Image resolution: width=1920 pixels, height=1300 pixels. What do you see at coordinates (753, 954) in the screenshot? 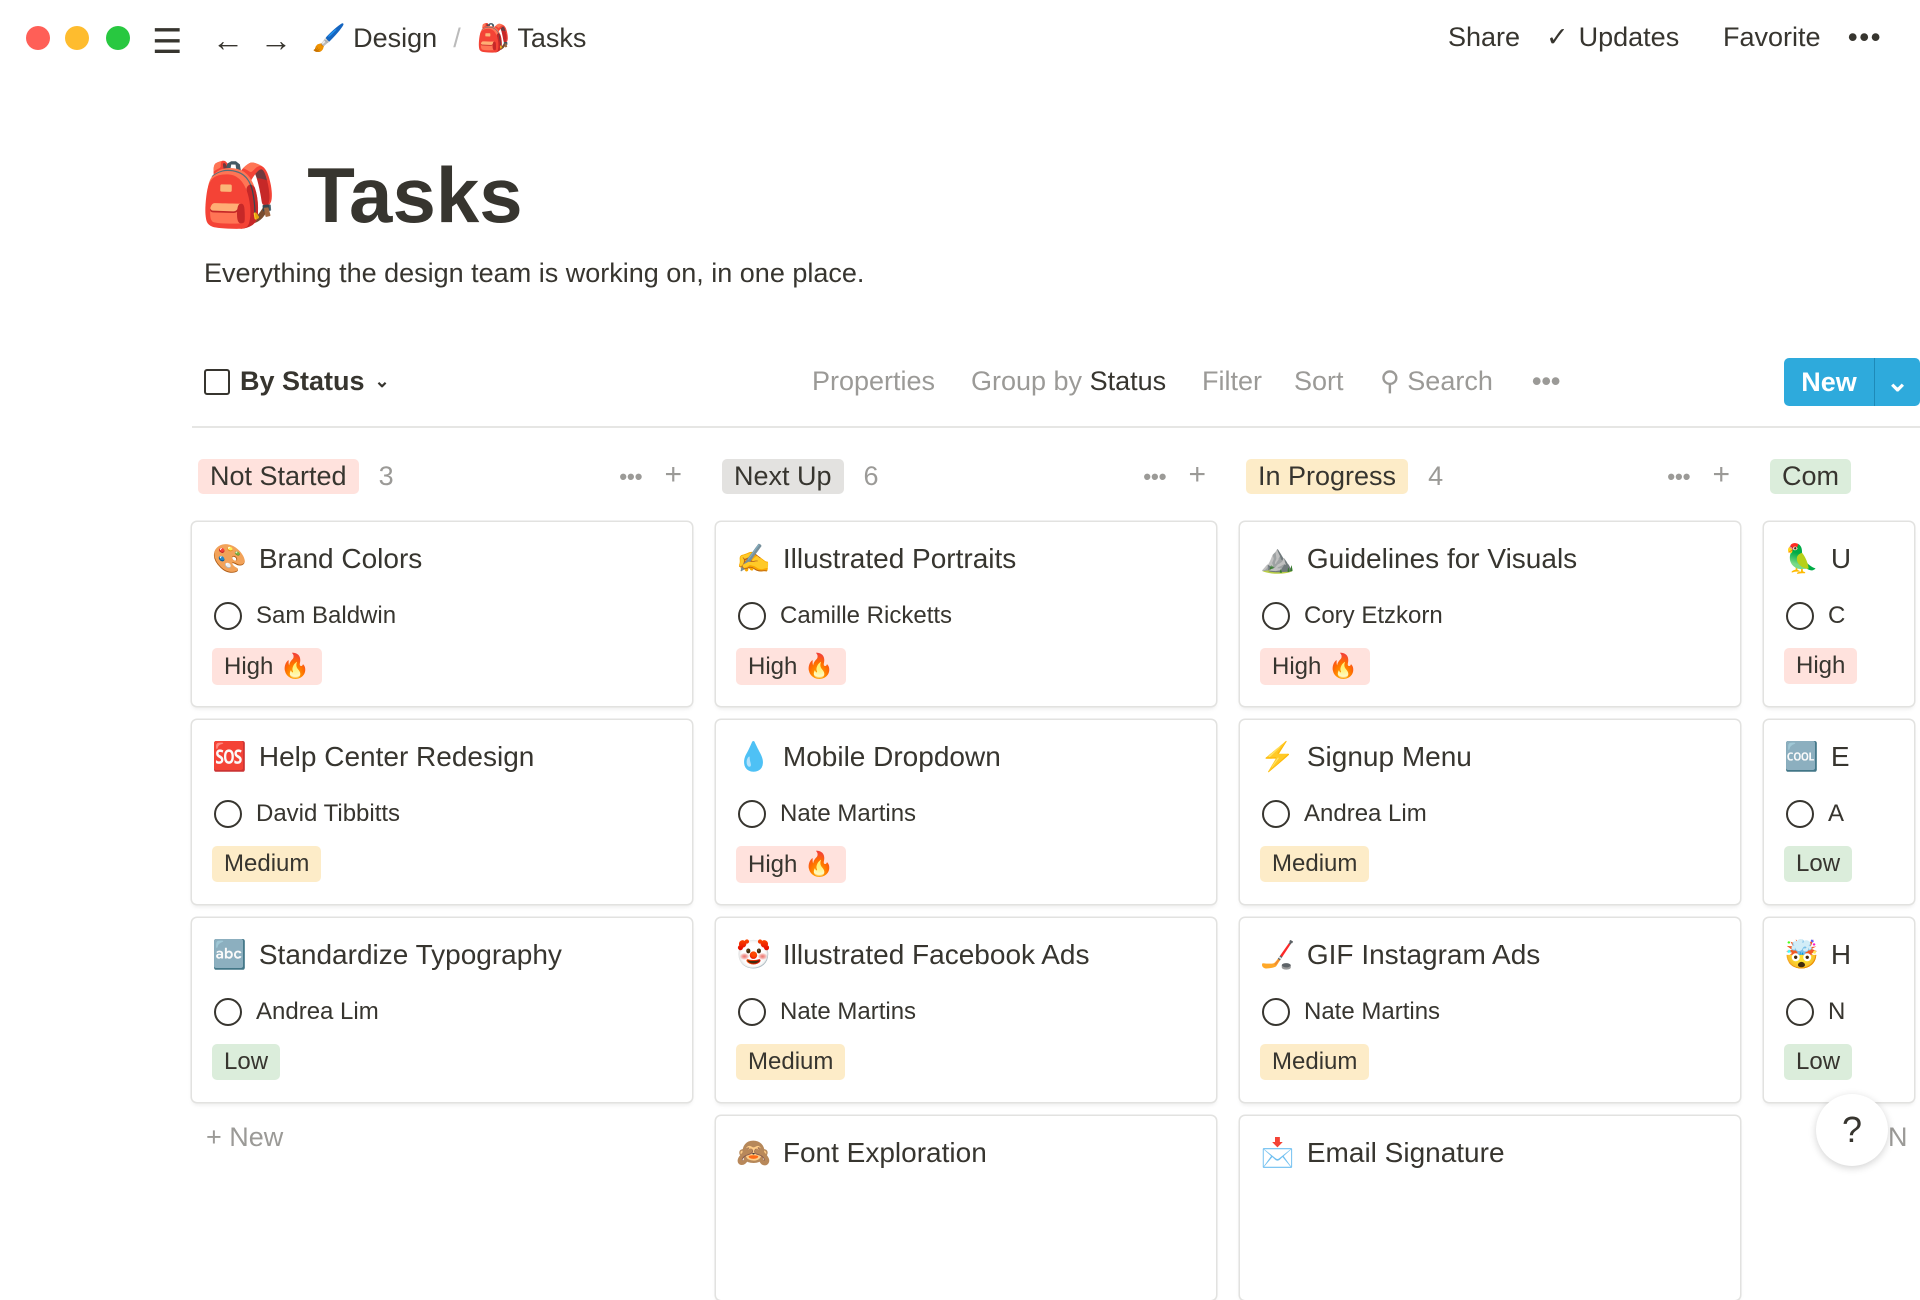
I see `task-icon: 🤡` at bounding box center [753, 954].